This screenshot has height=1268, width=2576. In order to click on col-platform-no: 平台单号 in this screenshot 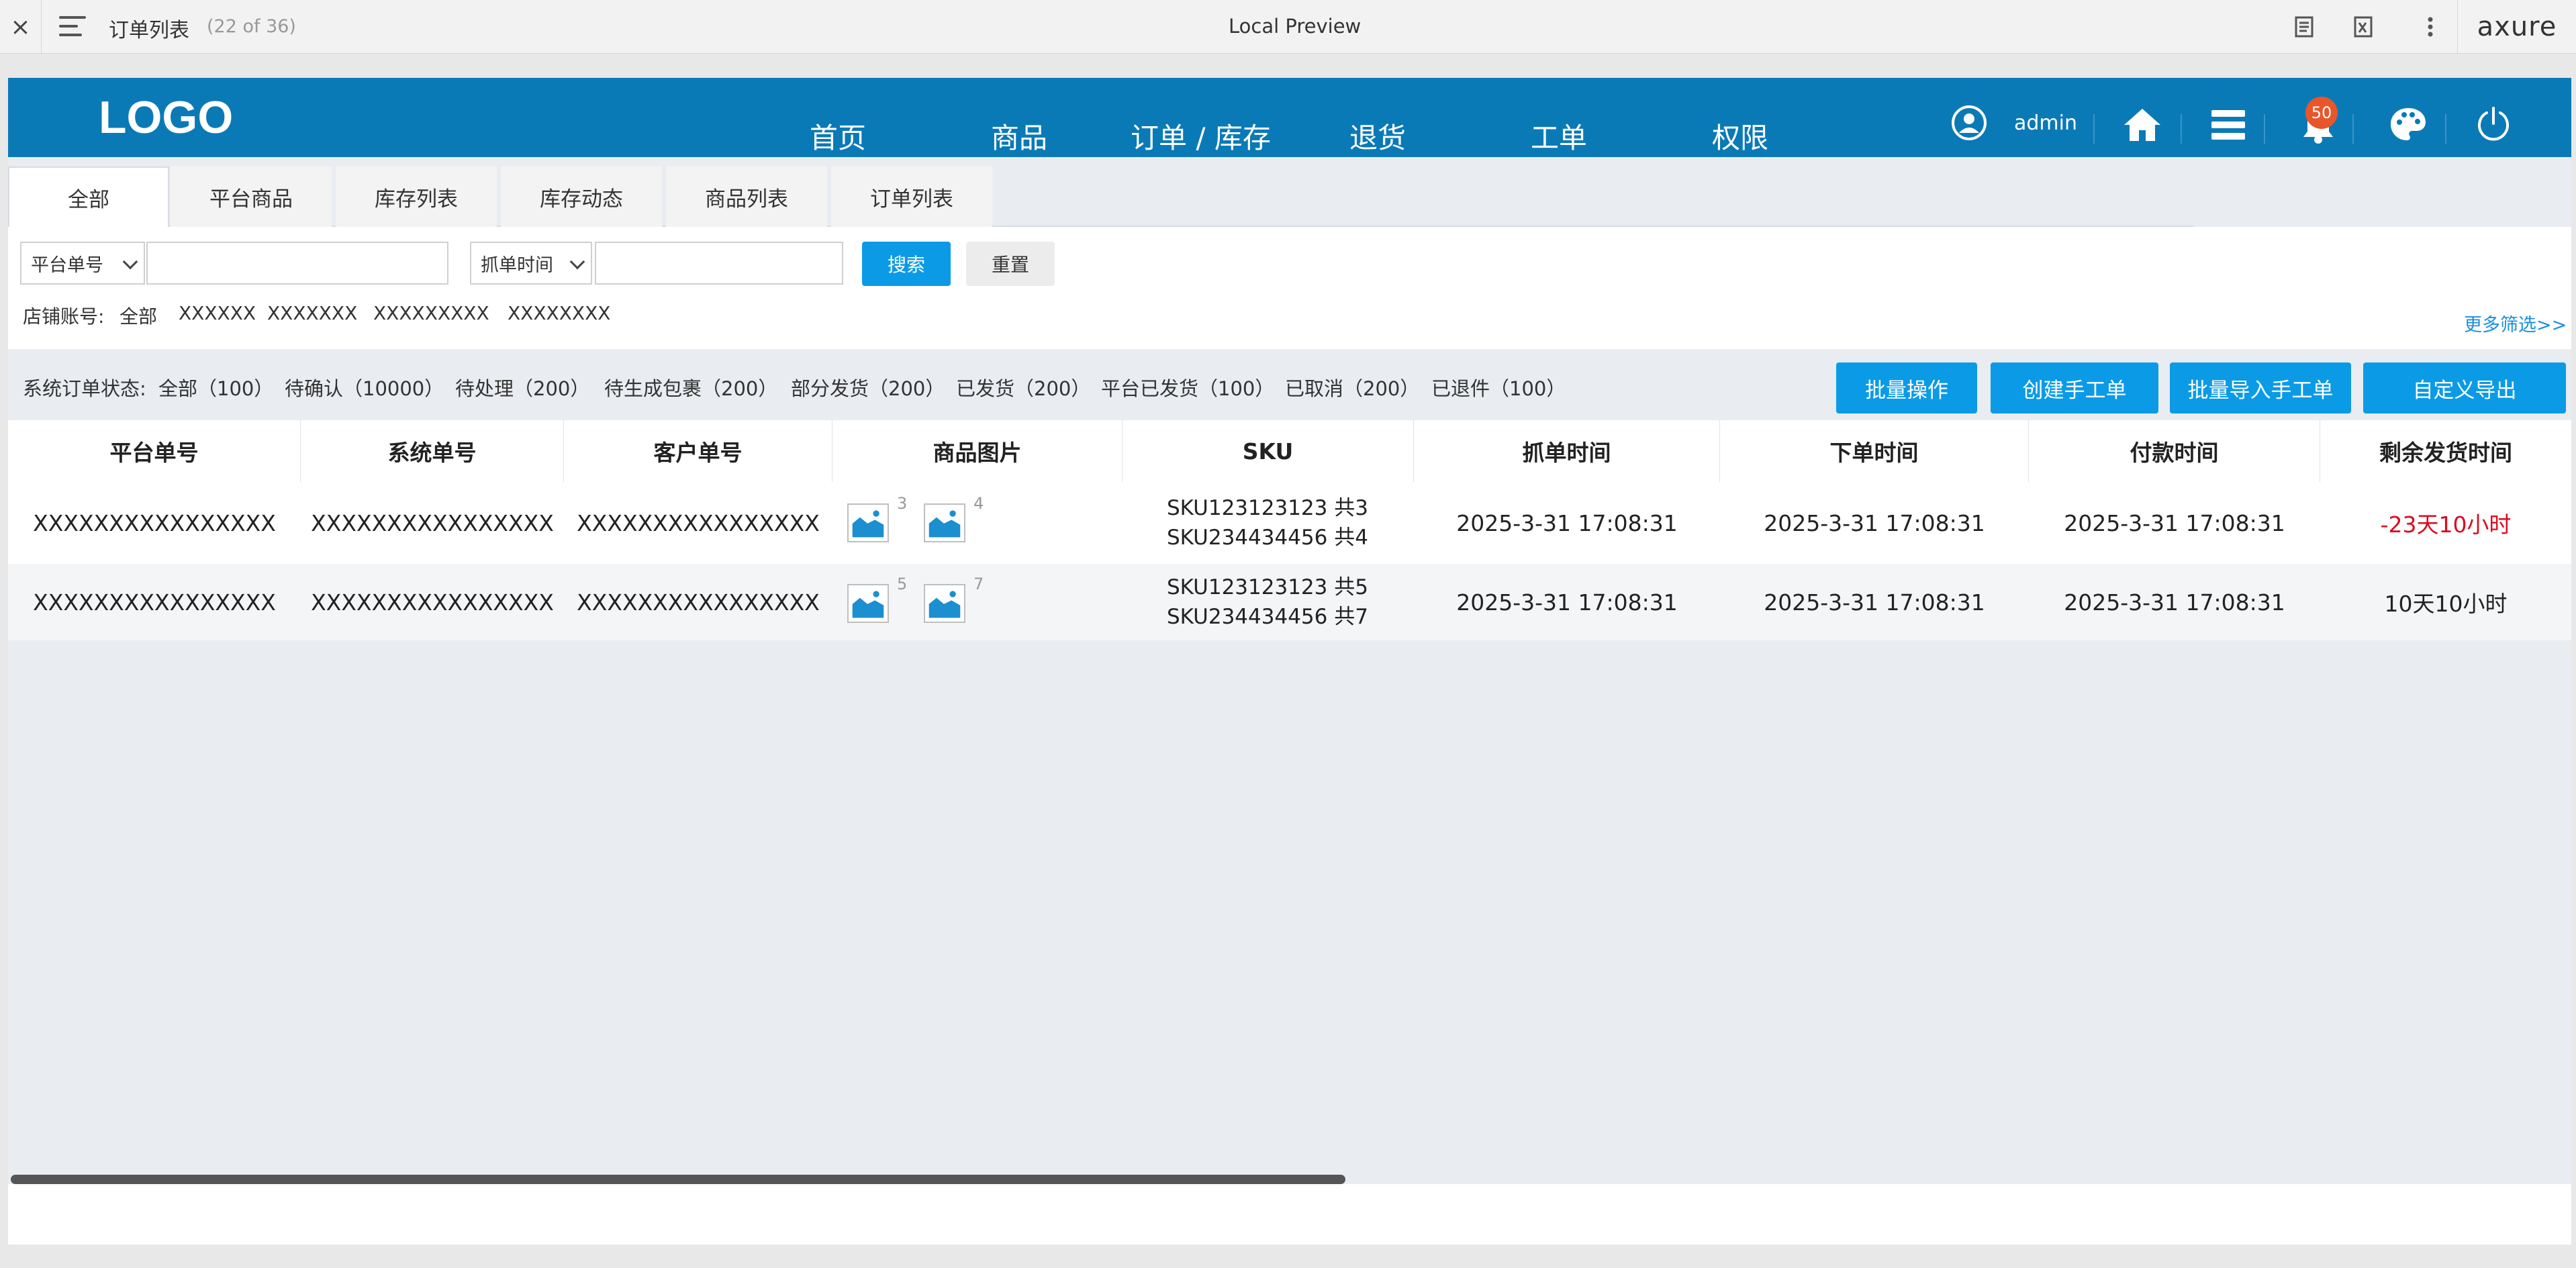, I will do `click(154, 451)`.